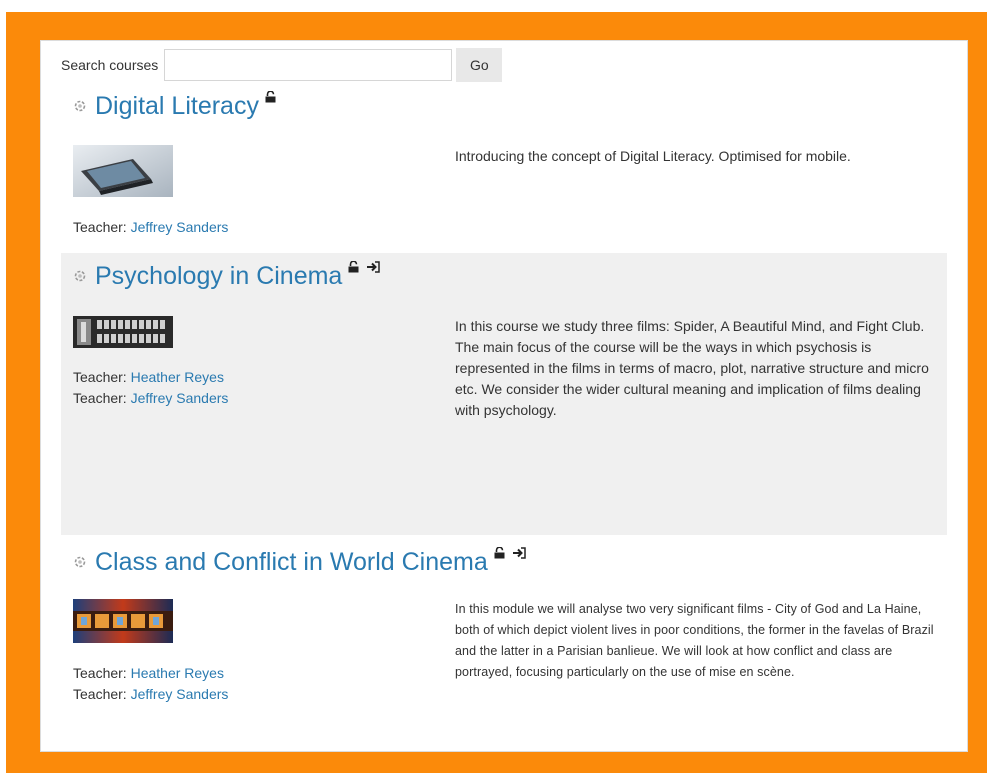 This screenshot has height=773, width=987. I want to click on course-search-form: Search courses Go, so click(282, 65).